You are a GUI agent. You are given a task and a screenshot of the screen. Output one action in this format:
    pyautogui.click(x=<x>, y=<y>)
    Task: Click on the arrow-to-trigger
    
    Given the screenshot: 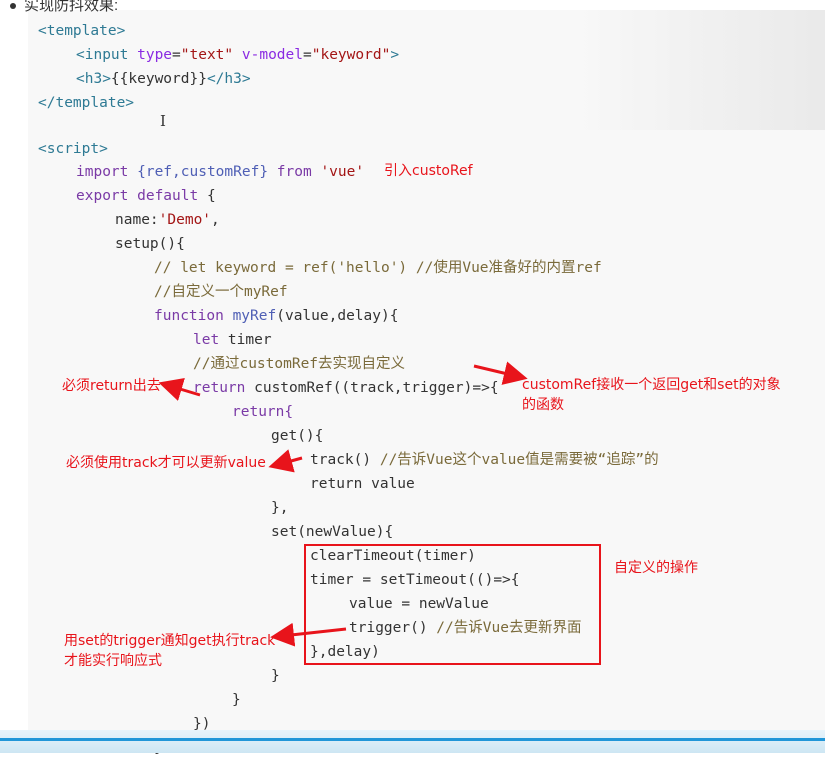 What is the action you would take?
    pyautogui.click(x=308, y=634)
    